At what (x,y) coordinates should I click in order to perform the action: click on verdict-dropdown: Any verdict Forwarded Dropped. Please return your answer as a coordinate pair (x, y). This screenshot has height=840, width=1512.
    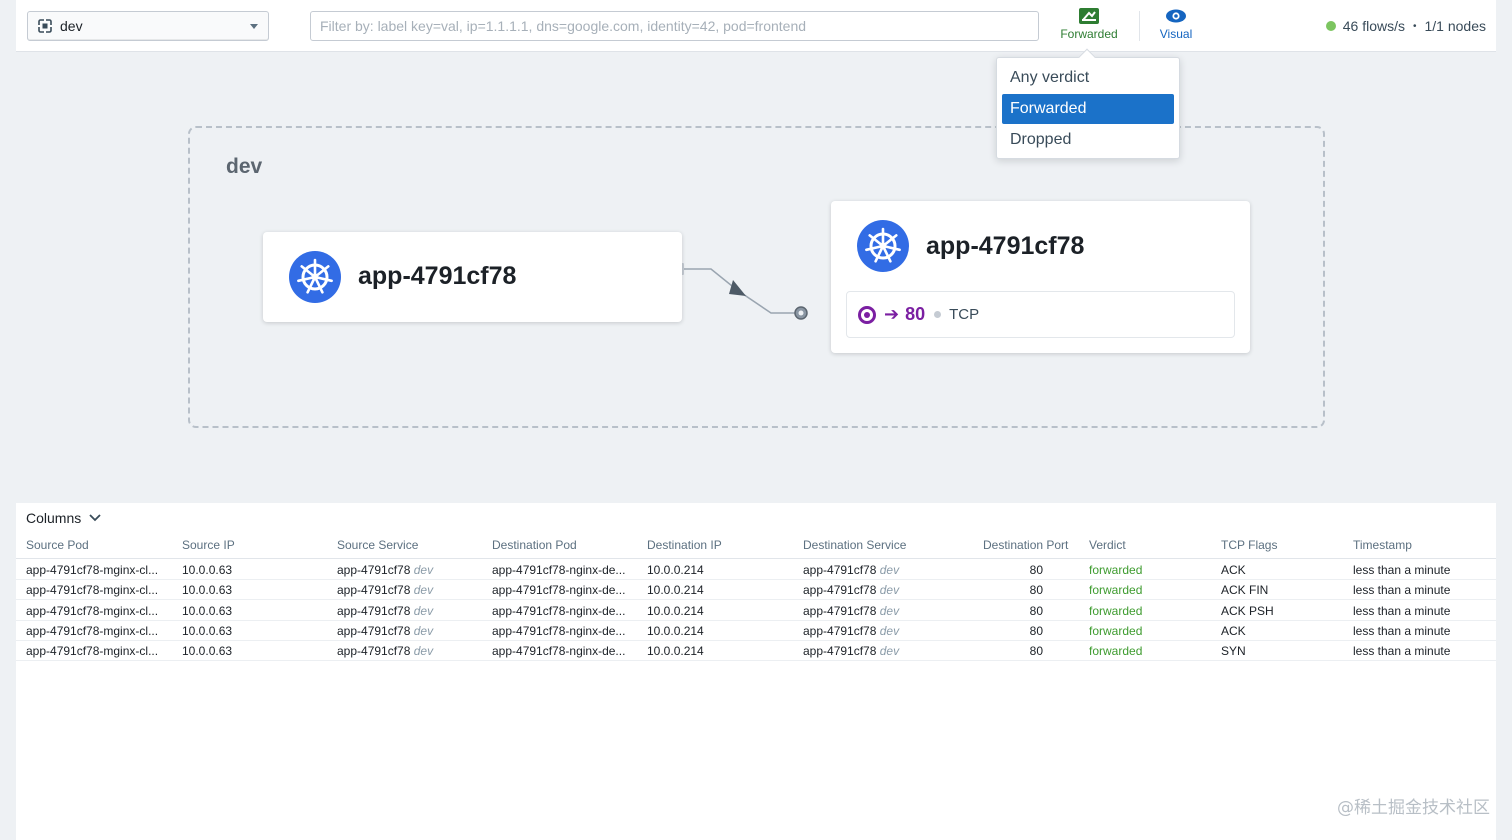
    Looking at the image, I should click on (1088, 103).